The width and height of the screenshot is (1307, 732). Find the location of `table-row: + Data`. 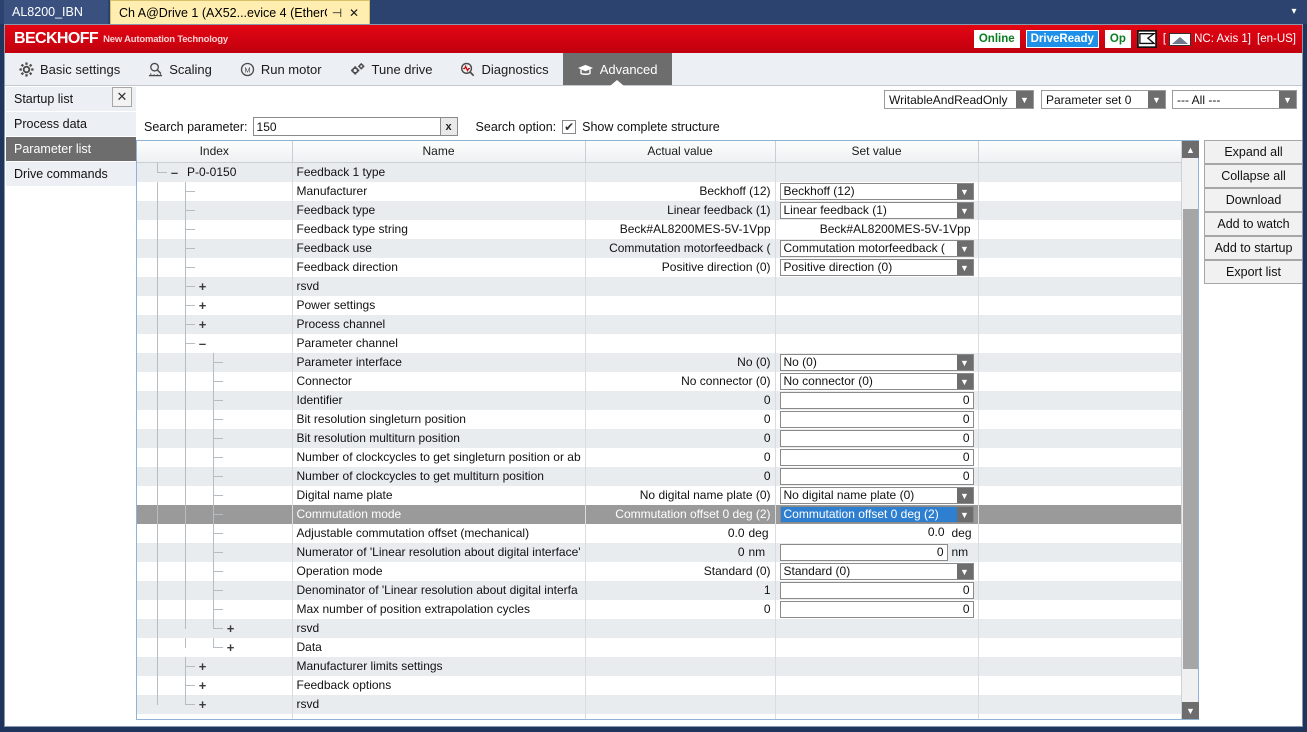

table-row: + Data is located at coordinates (659, 647).